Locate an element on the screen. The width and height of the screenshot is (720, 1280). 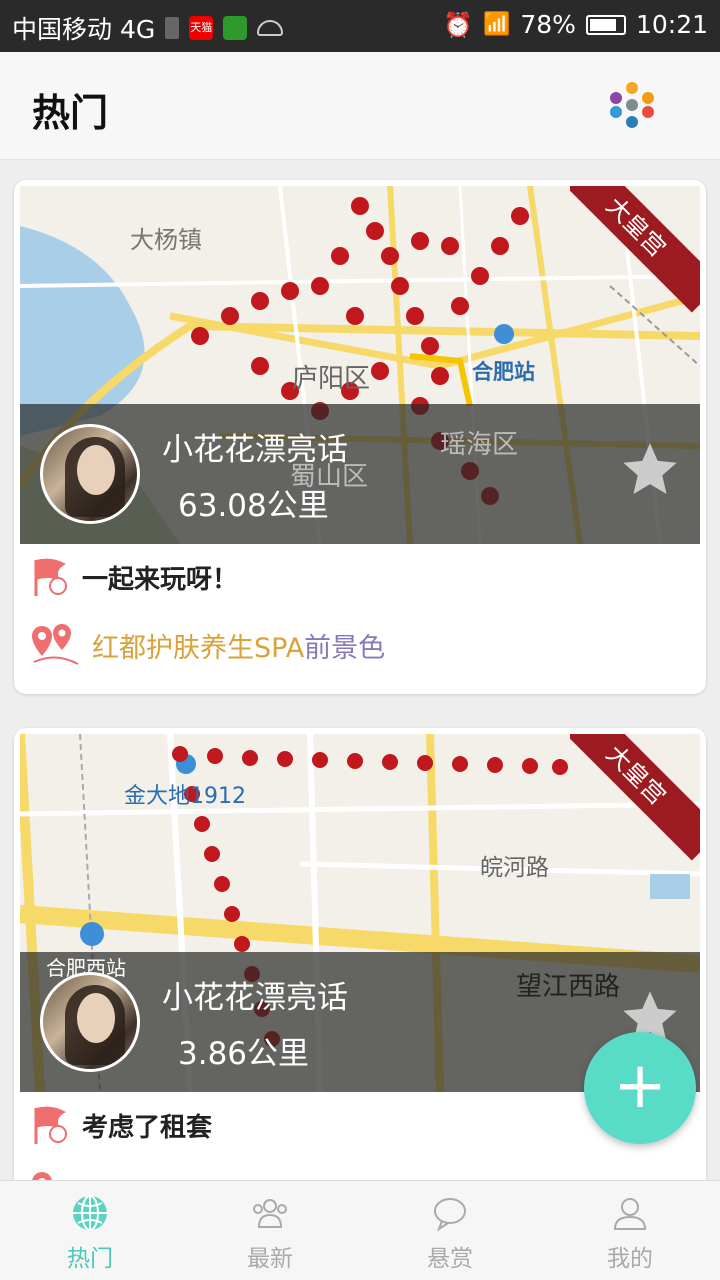
post-message: 一起来玩呀！ is located at coordinates (160, 579).